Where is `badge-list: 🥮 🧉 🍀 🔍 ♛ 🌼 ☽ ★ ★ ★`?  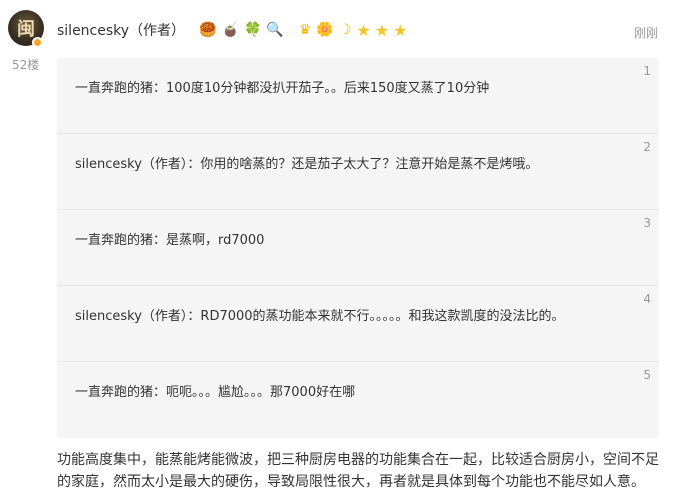 badge-list: 🥮 🧉 🍀 🔍 ♛ 🌼 ☽ ★ ★ ★ is located at coordinates (305, 30).